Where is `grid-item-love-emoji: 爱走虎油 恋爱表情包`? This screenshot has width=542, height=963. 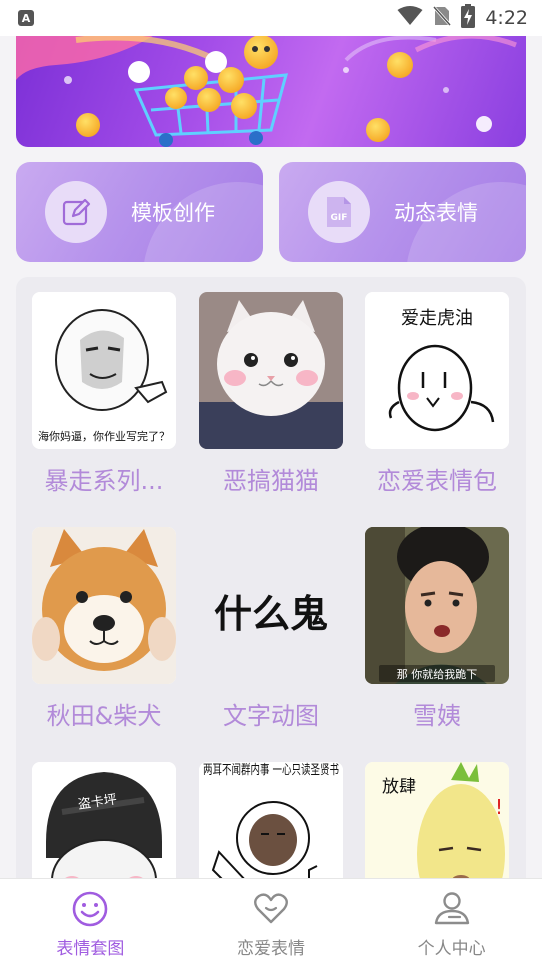
grid-item-love-emoji: 爱走虎油 恋爱表情包 is located at coordinates (437, 394).